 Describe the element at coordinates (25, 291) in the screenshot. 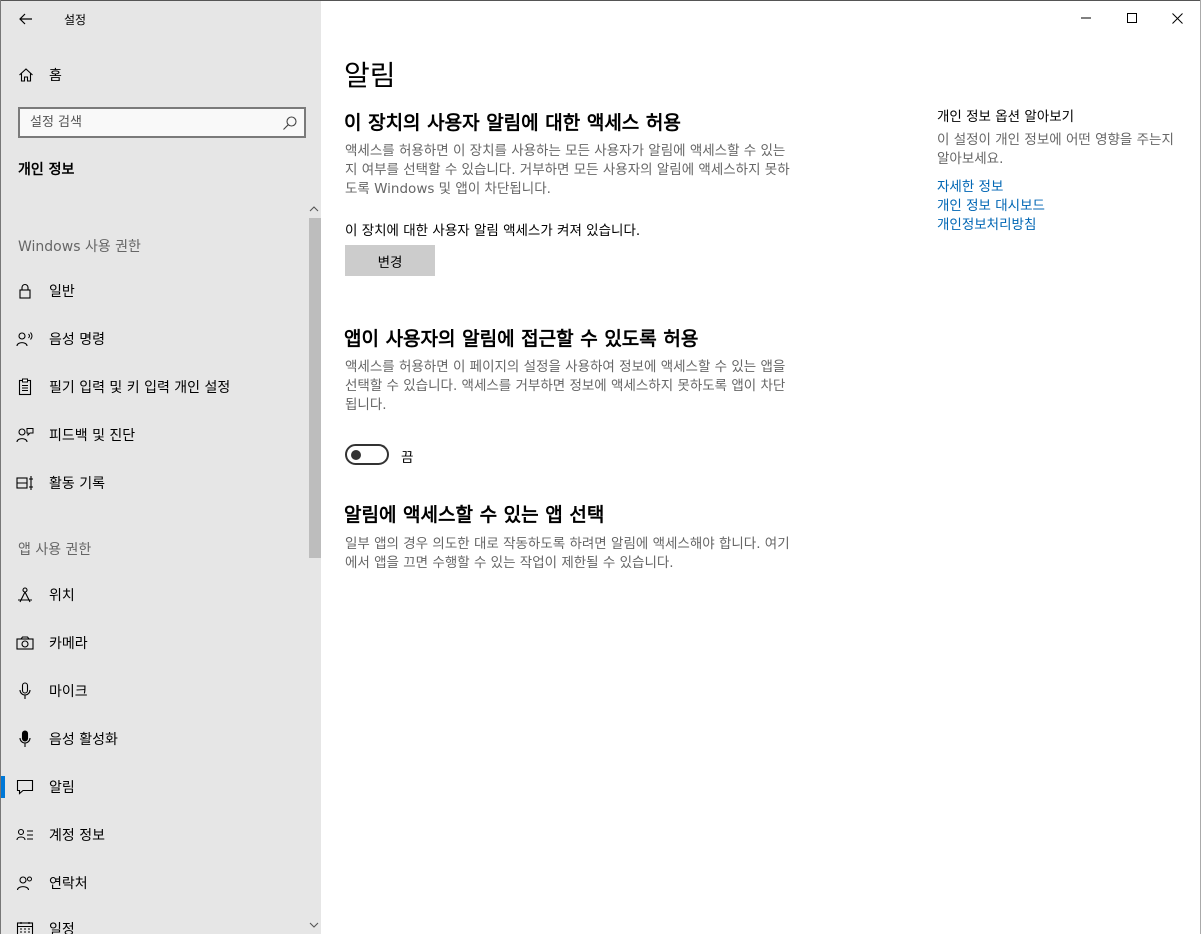

I see `lock-icon` at that location.